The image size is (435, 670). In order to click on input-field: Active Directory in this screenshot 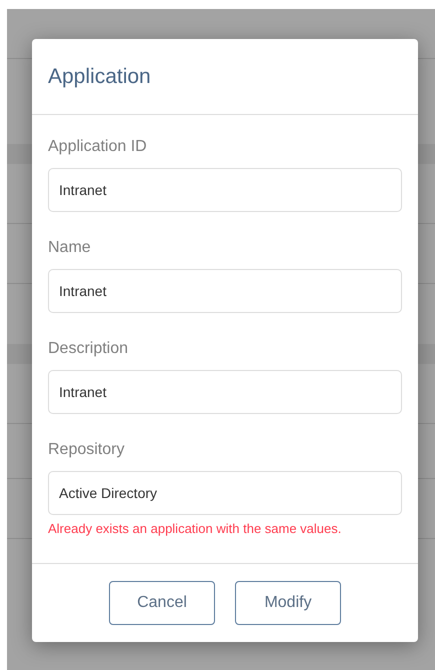, I will do `click(225, 493)`.